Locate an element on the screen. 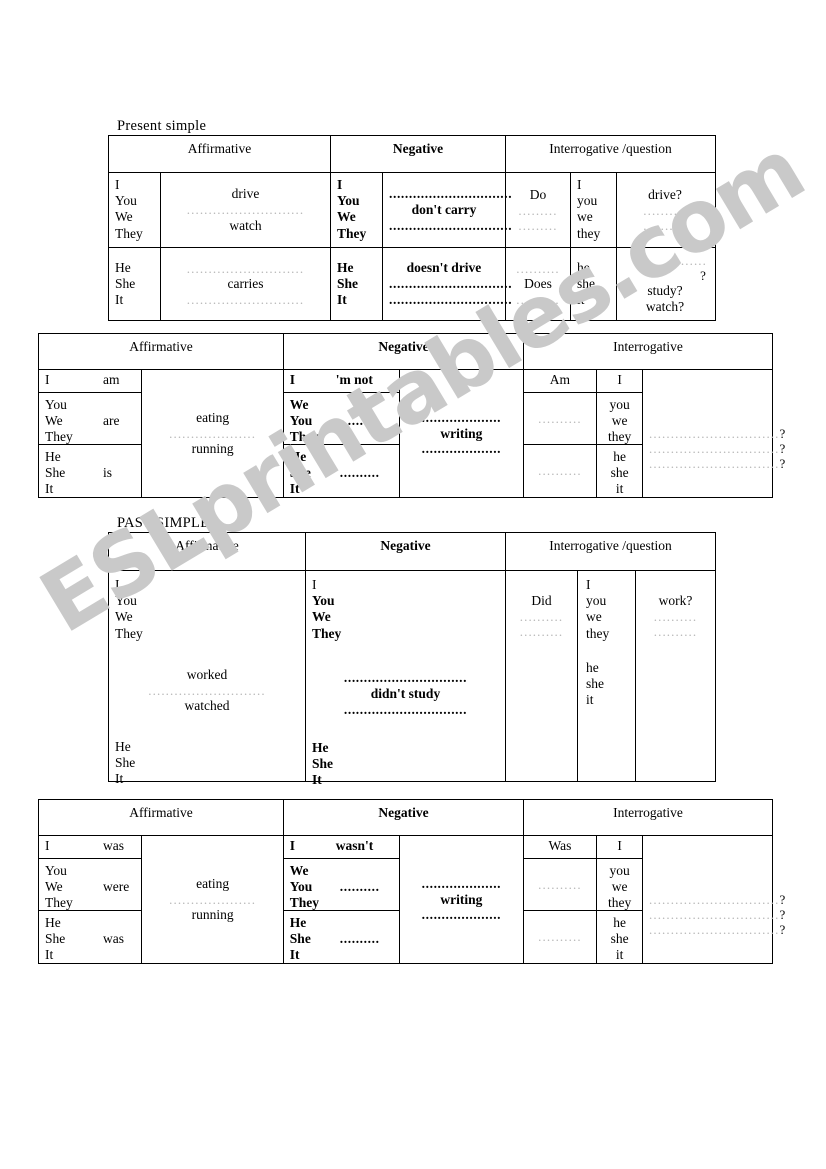 This screenshot has width=826, height=1169. header-interrogative: Interrogative is located at coordinates (648, 346).